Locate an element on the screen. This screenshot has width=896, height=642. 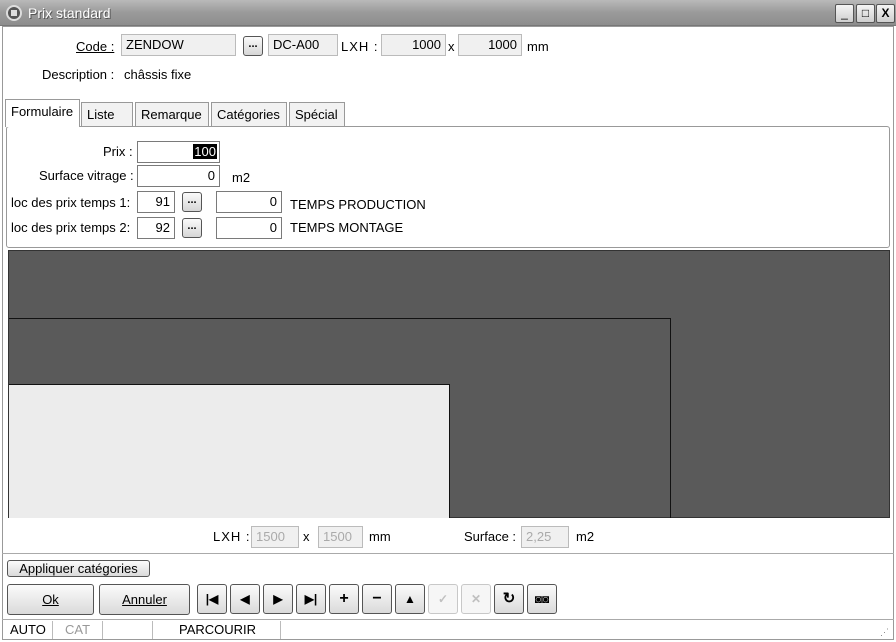
title-bar: Prix standard _ □ X is located at coordinates (448, 13).